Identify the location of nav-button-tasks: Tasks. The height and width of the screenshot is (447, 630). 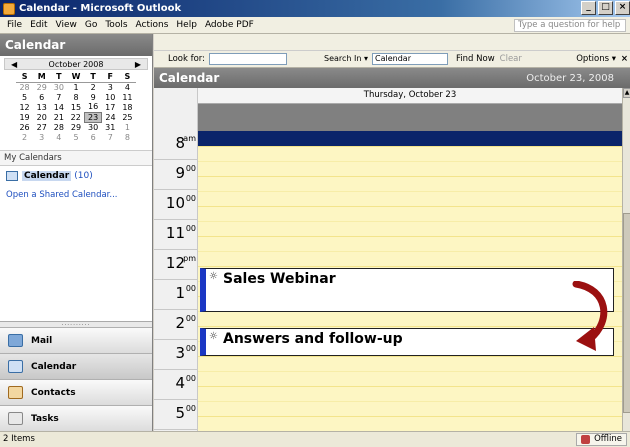
(76, 418).